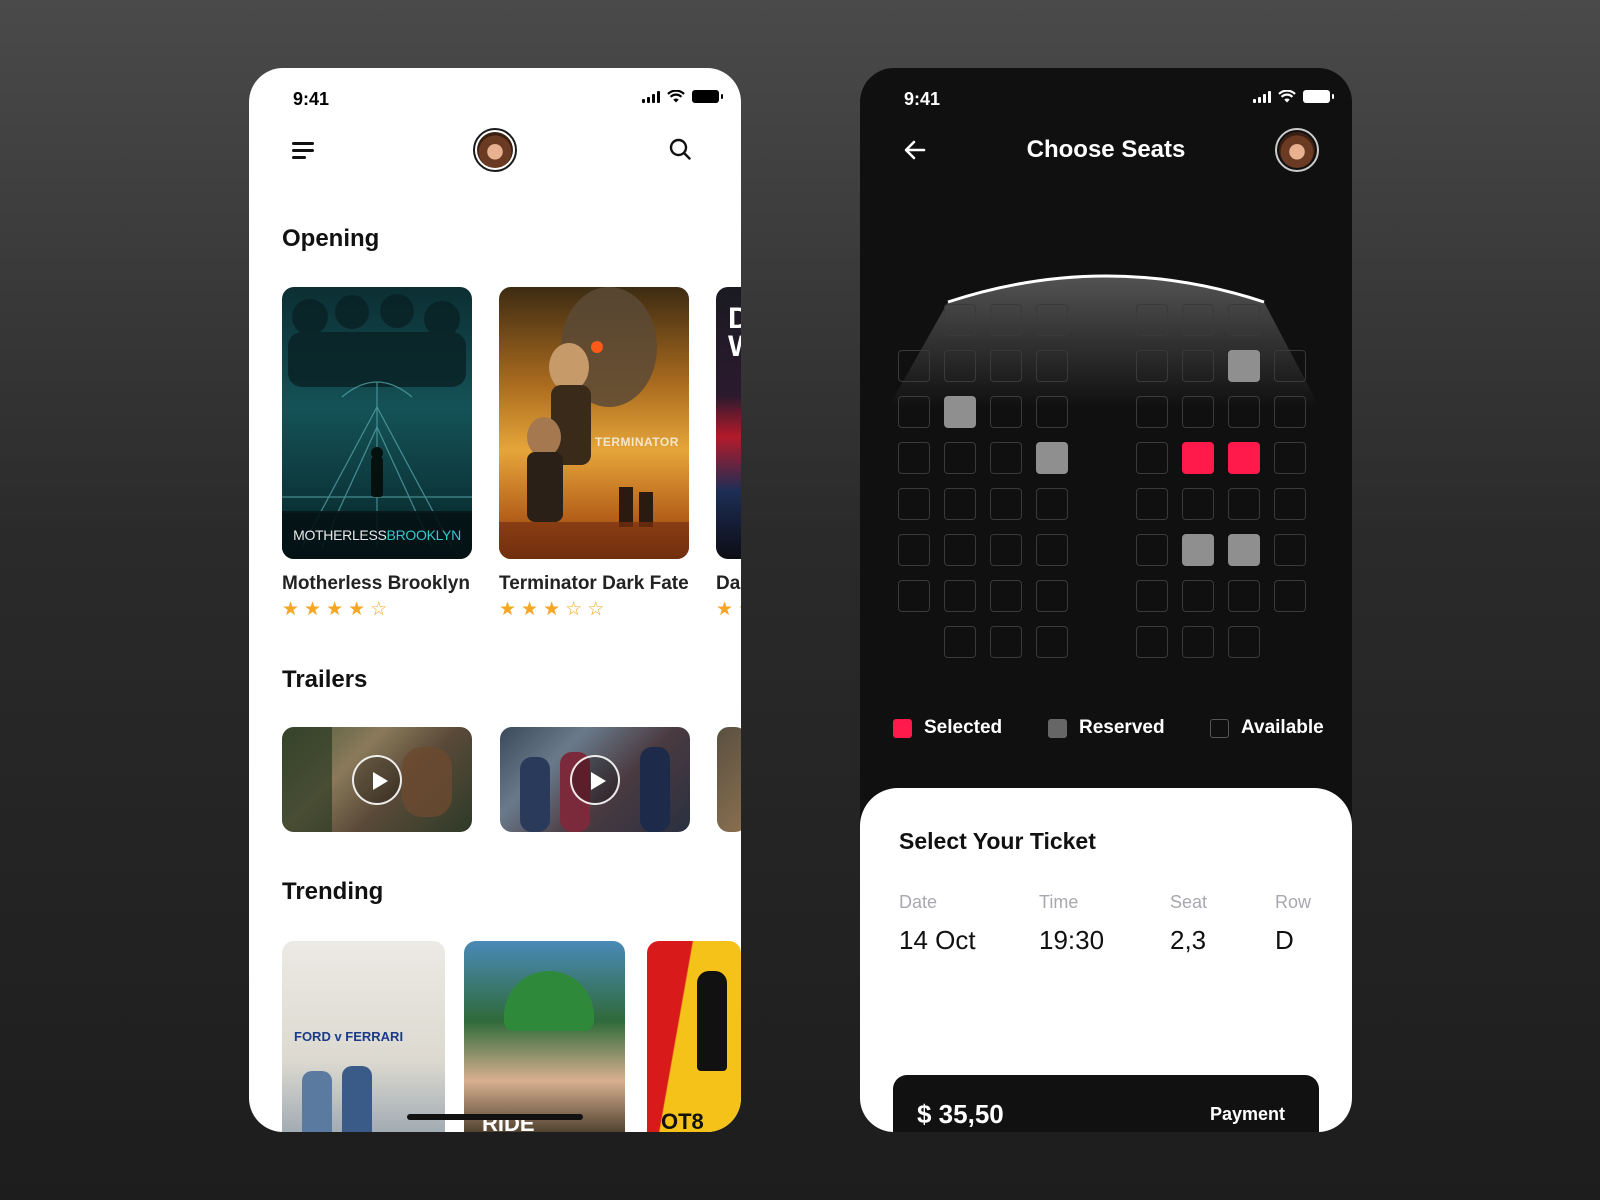  What do you see at coordinates (424, 535) in the screenshot?
I see `poster-title-text: BROOKLYN` at bounding box center [424, 535].